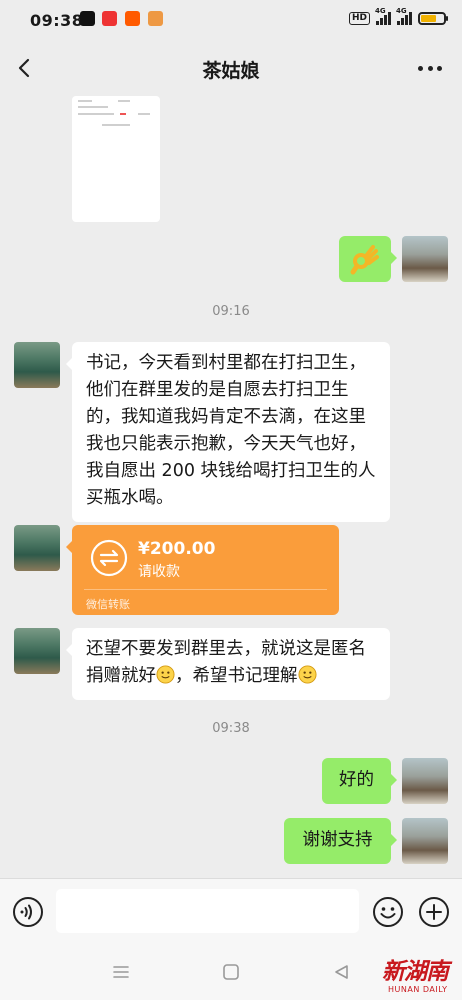  I want to click on hunan-daily-watermark: 新湖南 HUNAN DAILY, so click(417, 975).